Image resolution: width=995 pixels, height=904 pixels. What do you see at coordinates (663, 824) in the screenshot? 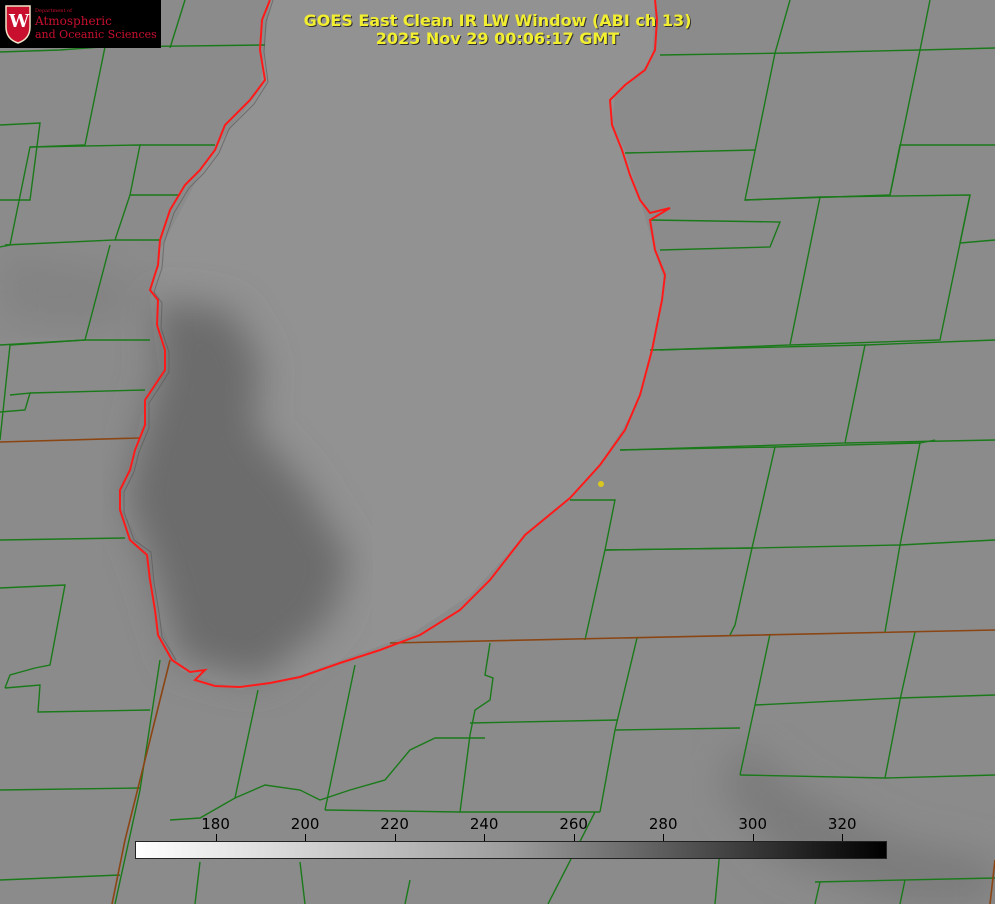
I see `colorbar-tick-label: 280` at bounding box center [663, 824].